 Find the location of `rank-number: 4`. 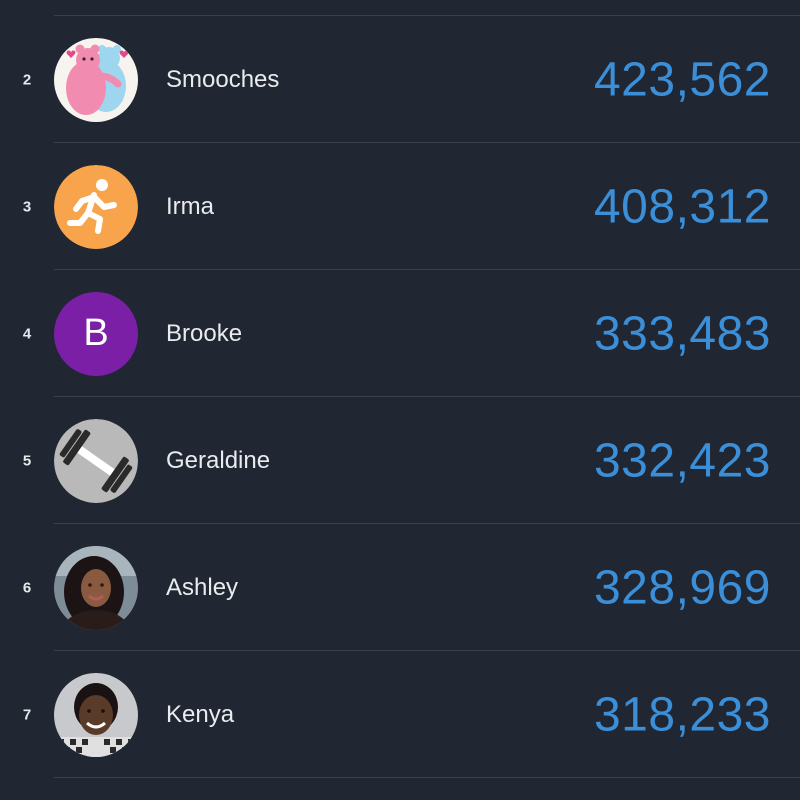

rank-number: 4 is located at coordinates (27, 333).